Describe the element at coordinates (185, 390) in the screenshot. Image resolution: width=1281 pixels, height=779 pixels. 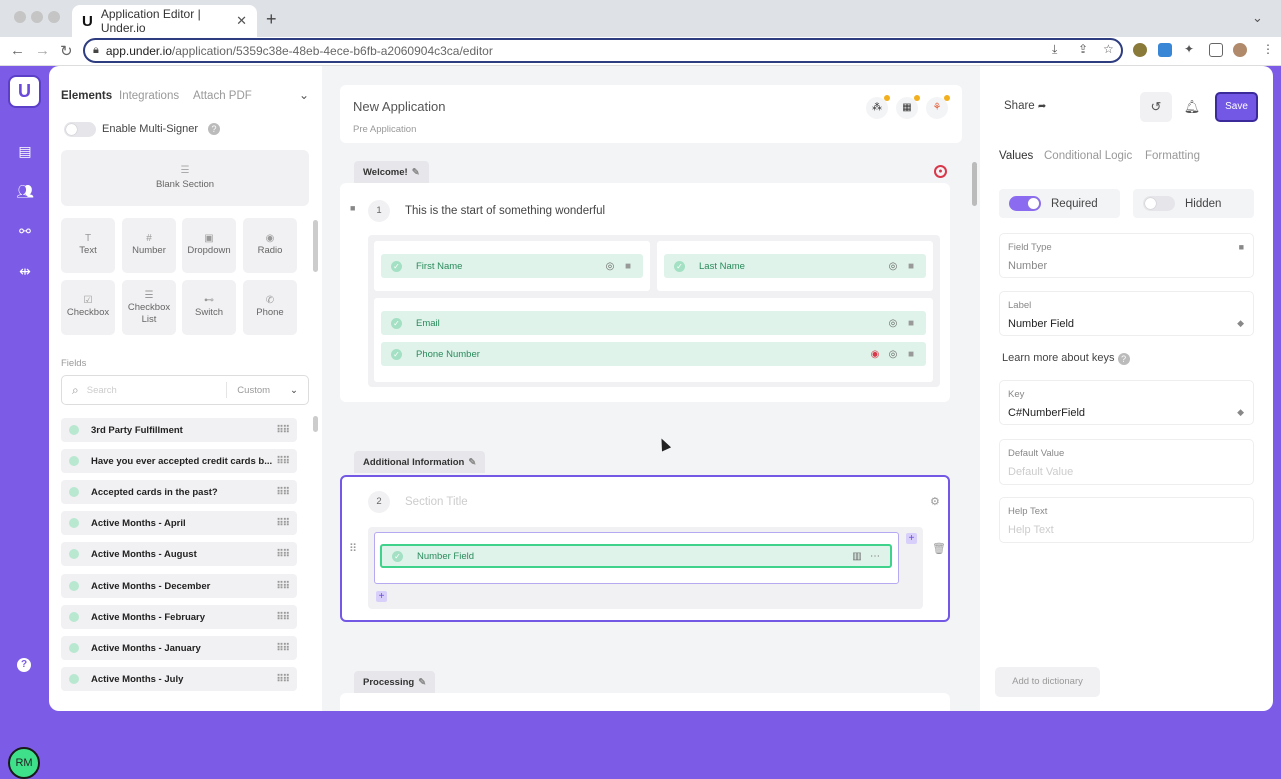
I see `fields-search-input: ⌕ Search Custom ⌄` at that location.